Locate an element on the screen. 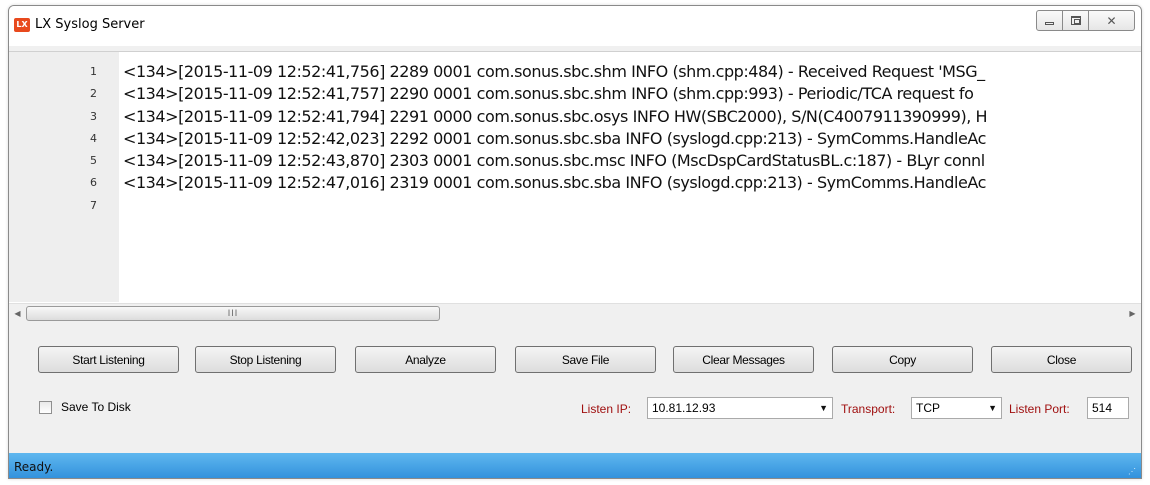 The width and height of the screenshot is (1150, 485). scroll-thumb: III is located at coordinates (233, 313).